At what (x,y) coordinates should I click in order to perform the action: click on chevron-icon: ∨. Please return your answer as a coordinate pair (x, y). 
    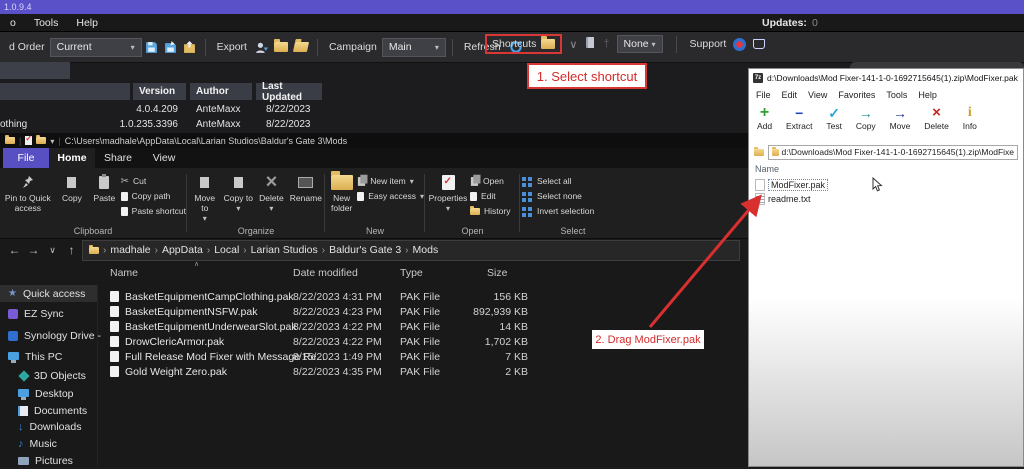
    Looking at the image, I should click on (573, 44).